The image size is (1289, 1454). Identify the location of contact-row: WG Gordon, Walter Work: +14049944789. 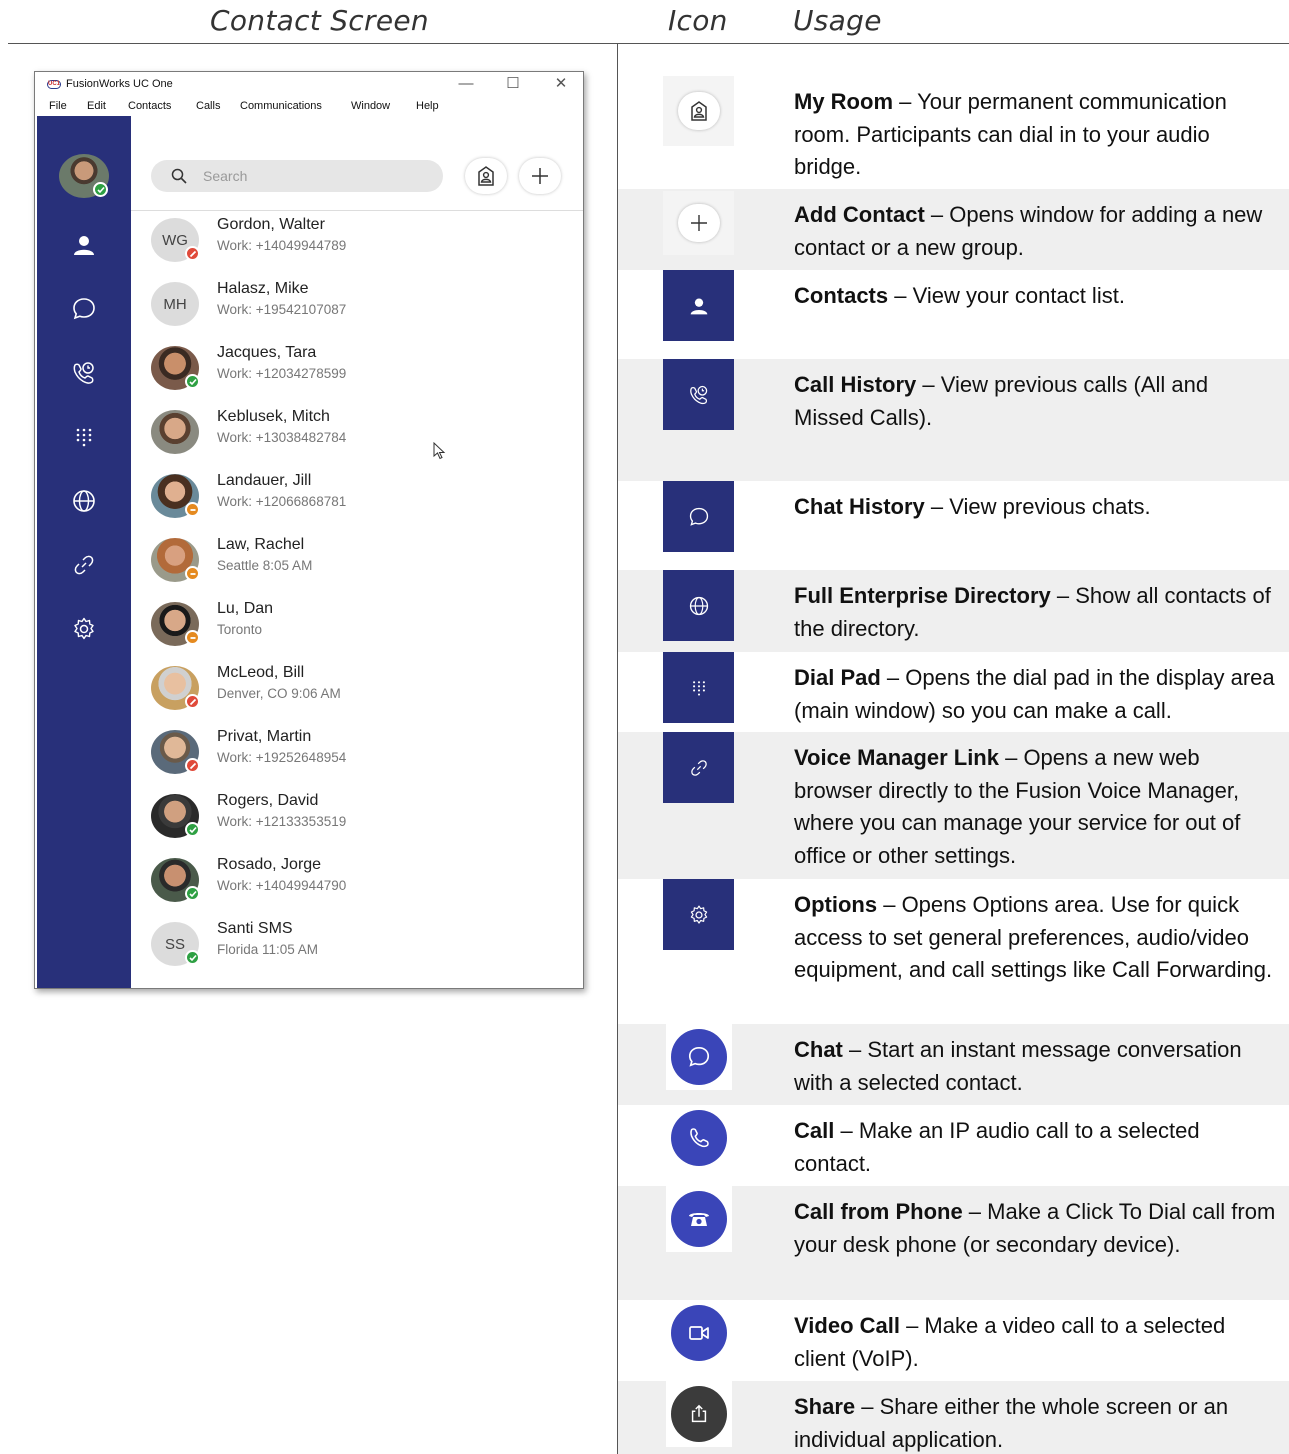
(357, 244).